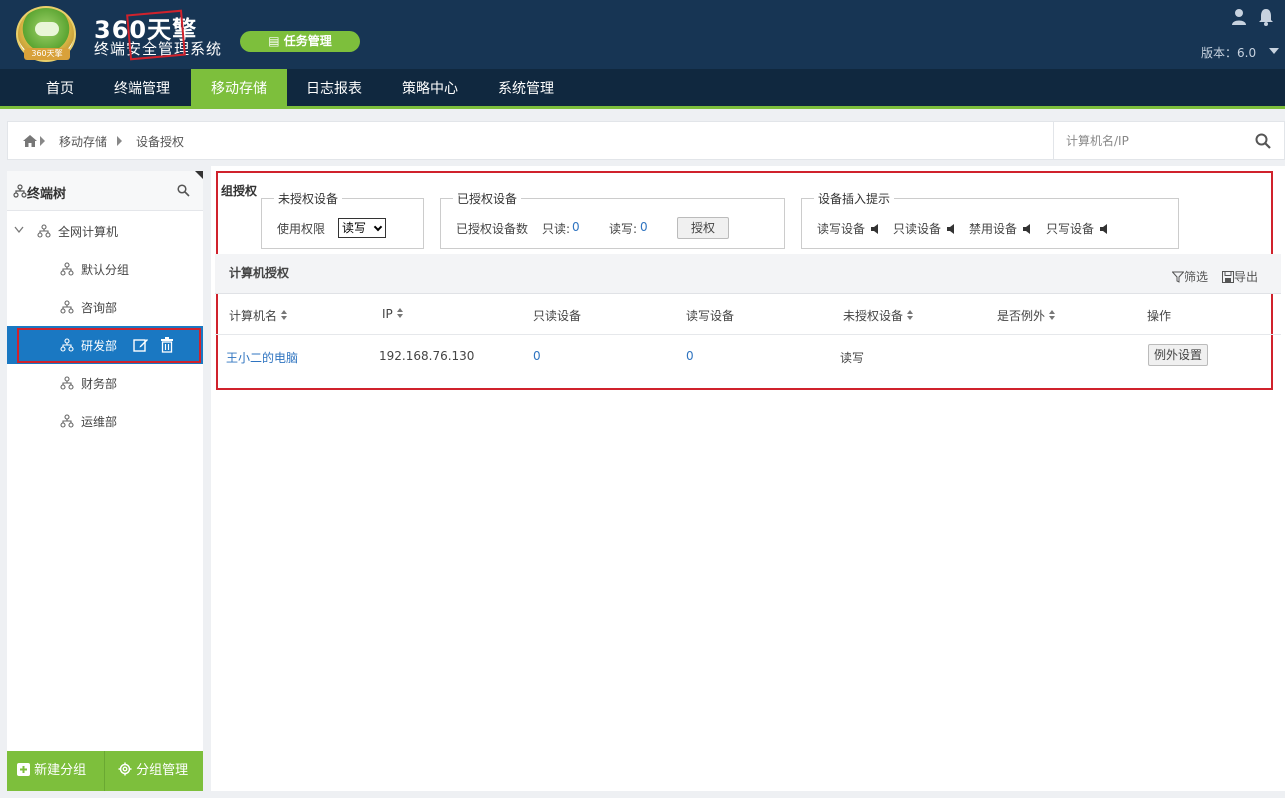 Image resolution: width=1285 pixels, height=798 pixels. Describe the element at coordinates (392, 314) in the screenshot. I see `col-ip: IP` at that location.